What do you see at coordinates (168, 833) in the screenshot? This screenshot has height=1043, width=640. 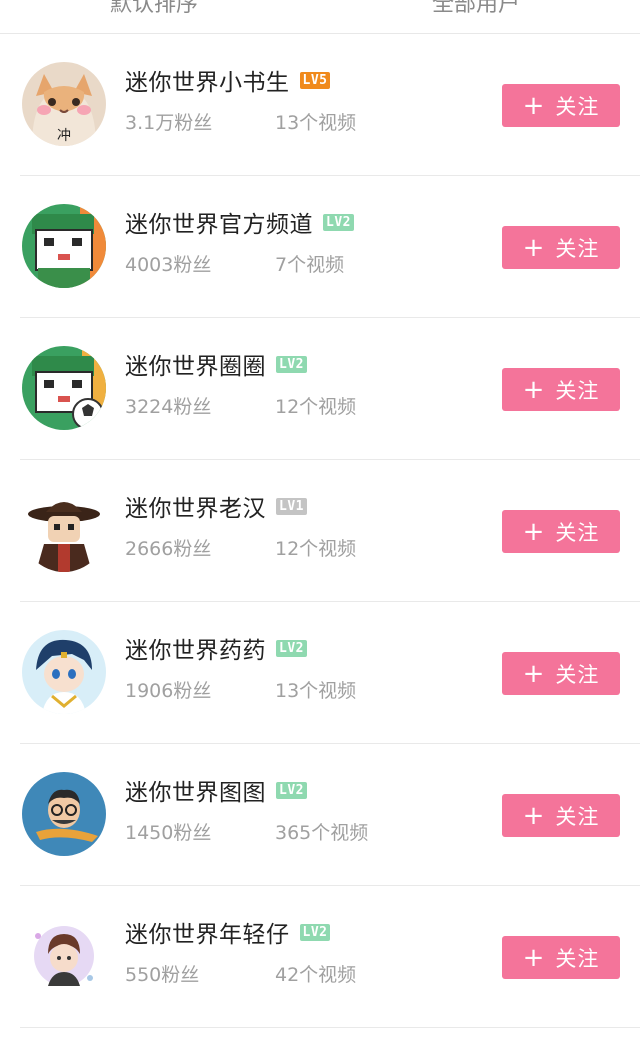 I see `fans-count: 1450粉丝` at bounding box center [168, 833].